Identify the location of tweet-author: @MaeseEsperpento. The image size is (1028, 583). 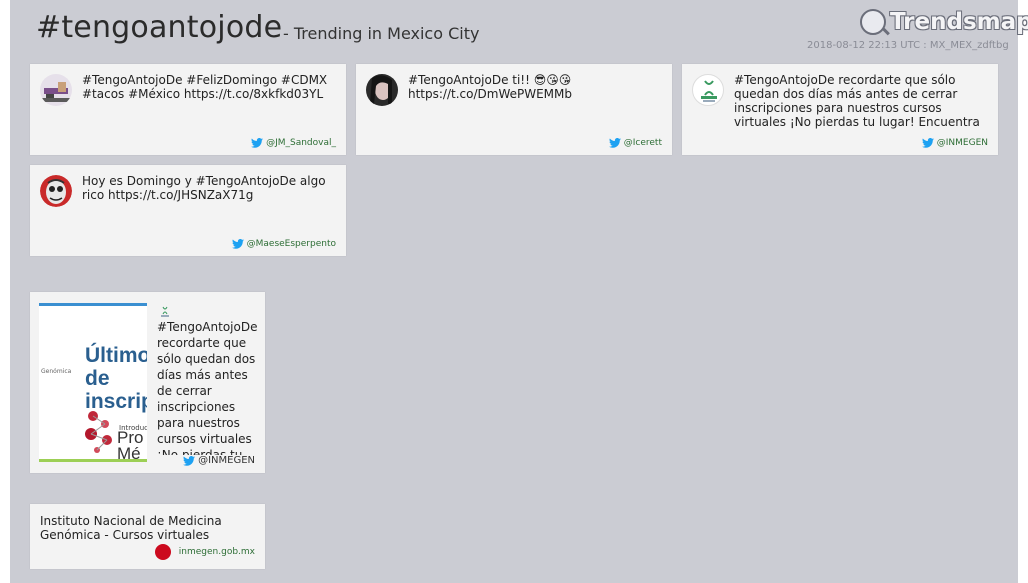
(291, 244).